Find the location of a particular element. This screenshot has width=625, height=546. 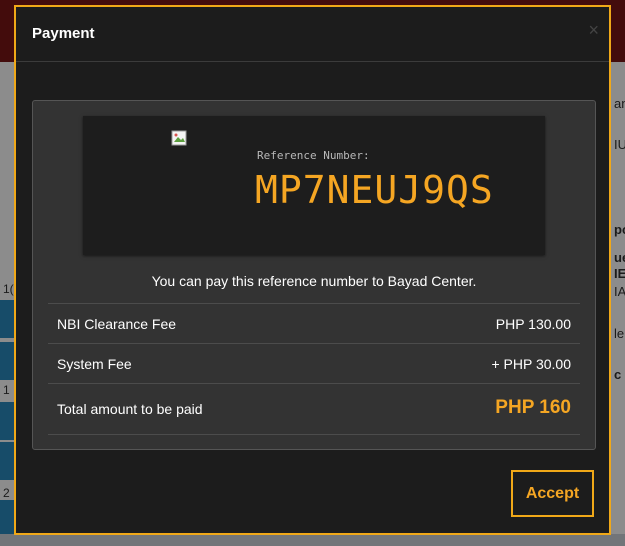

fee-value: PHP 130.00 is located at coordinates (533, 324).